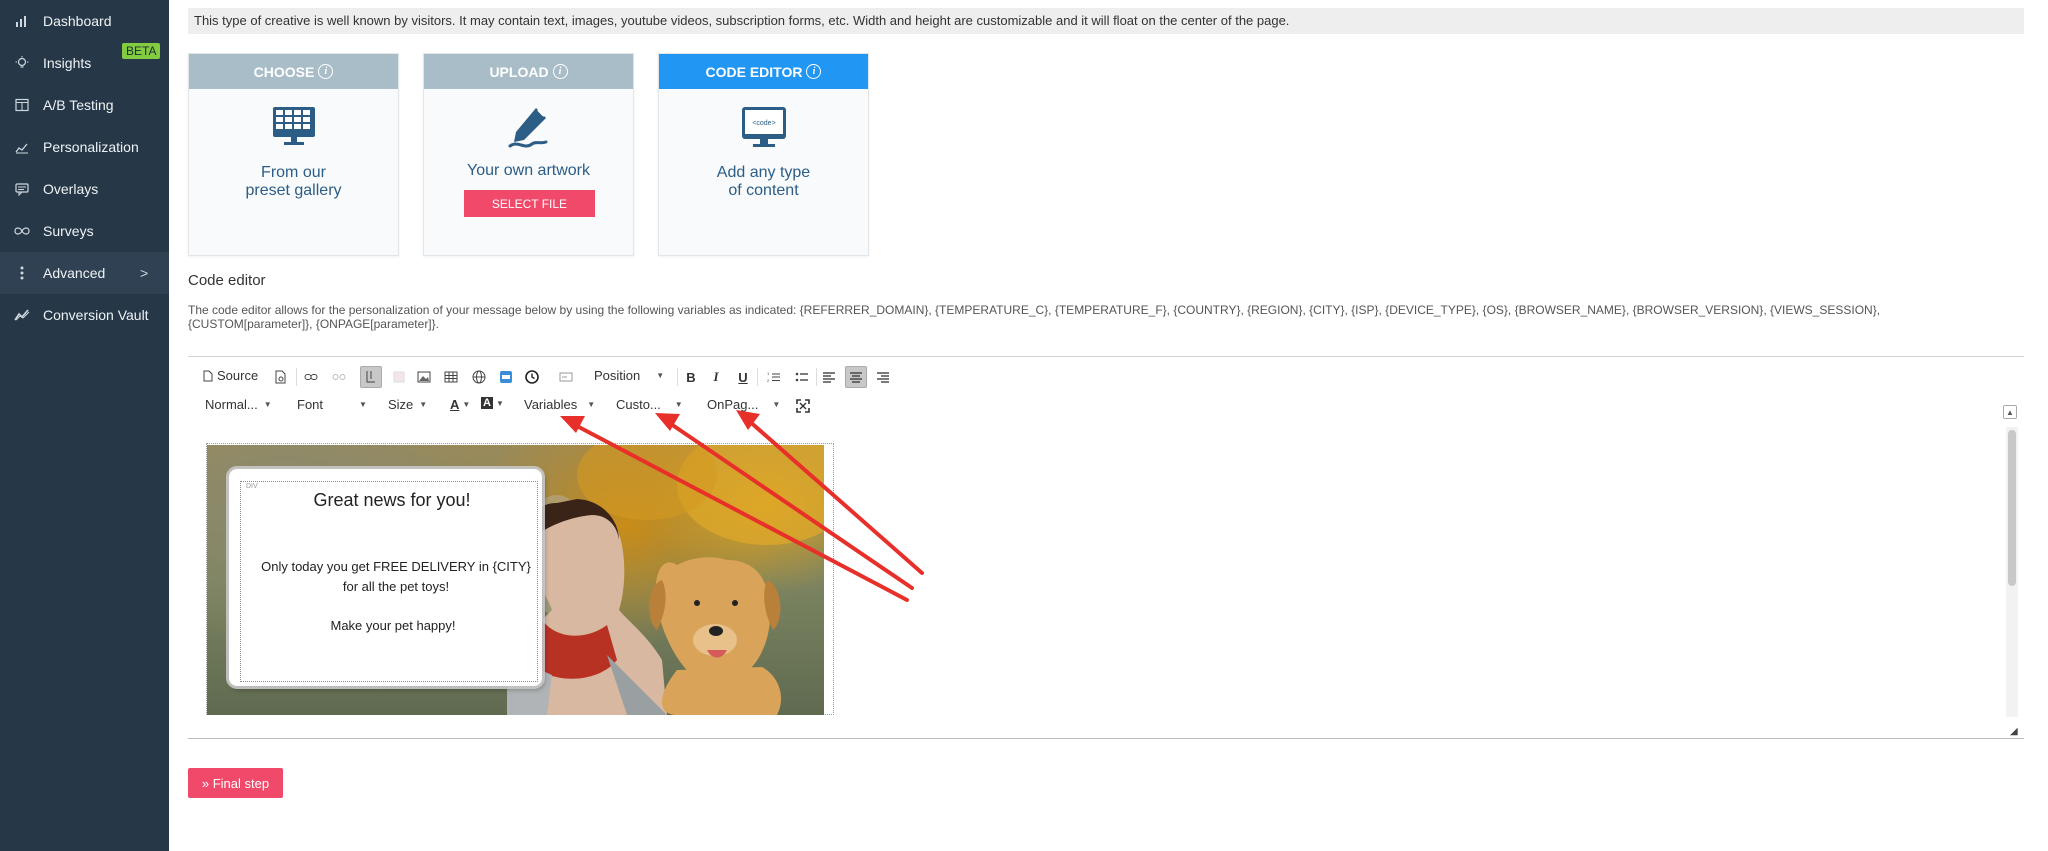 This screenshot has width=2048, height=851. I want to click on position-dropdown: Position ▼, so click(629, 375).